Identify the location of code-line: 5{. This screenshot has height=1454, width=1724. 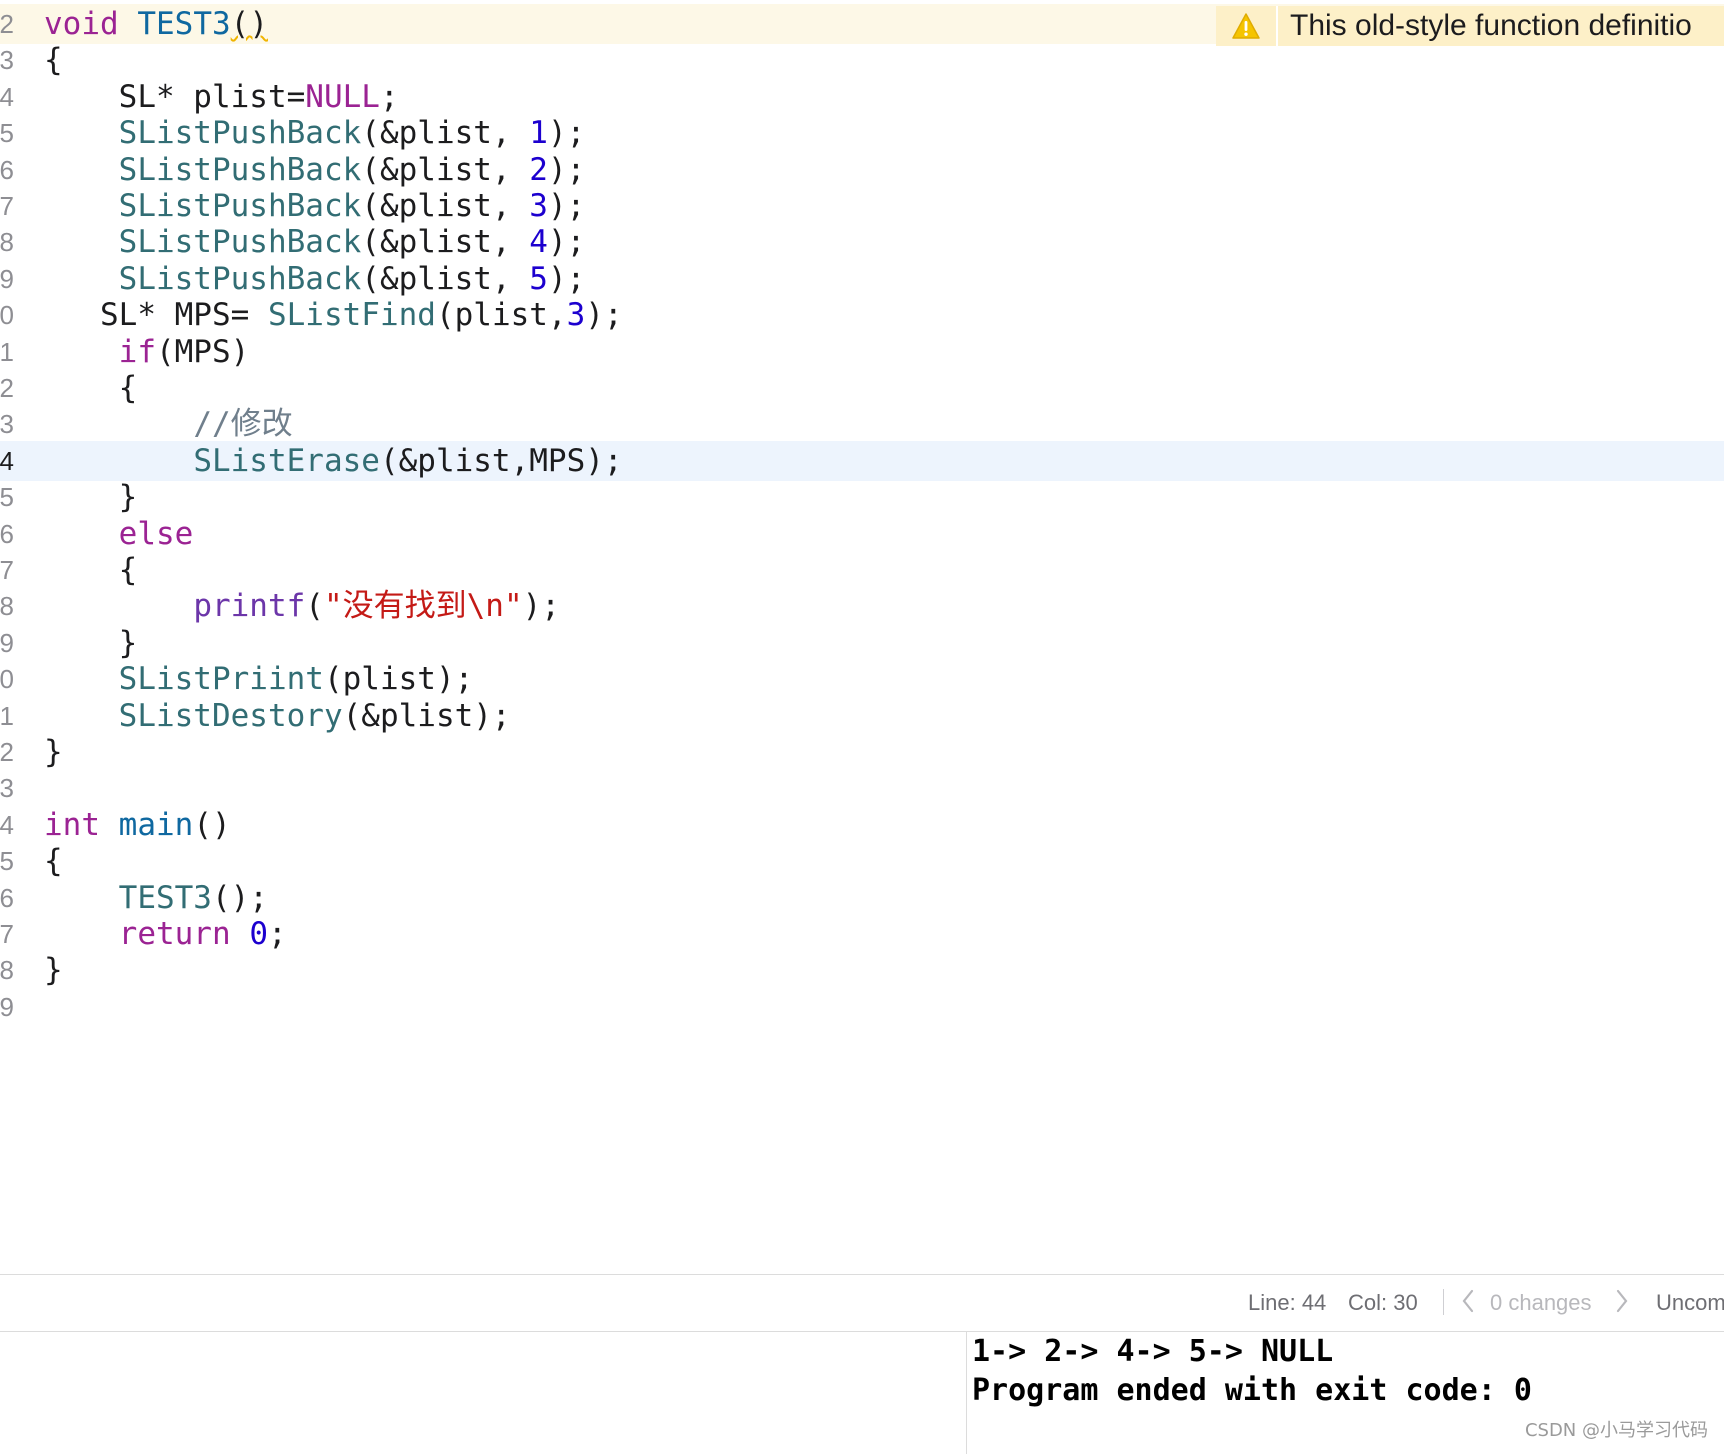
(862, 861).